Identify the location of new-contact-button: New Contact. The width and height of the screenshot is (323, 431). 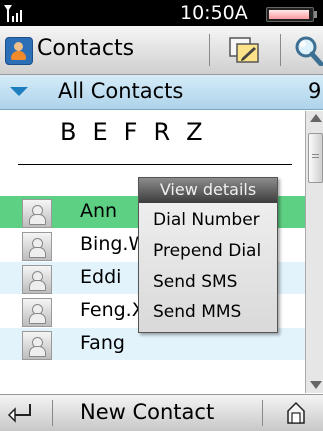
(147, 412).